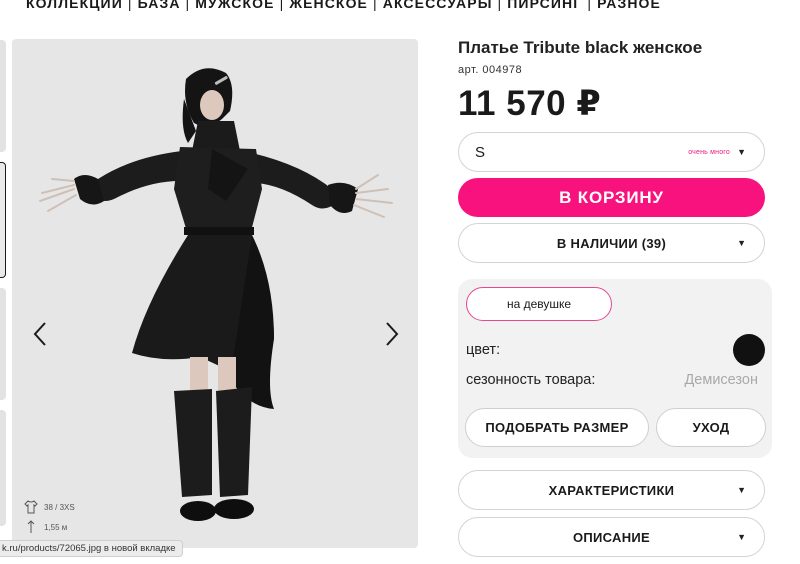 Image resolution: width=800 pixels, height=564 pixels. What do you see at coordinates (629, 5) in the screenshot?
I see `nav-item-misc: РАЗНОЕ` at bounding box center [629, 5].